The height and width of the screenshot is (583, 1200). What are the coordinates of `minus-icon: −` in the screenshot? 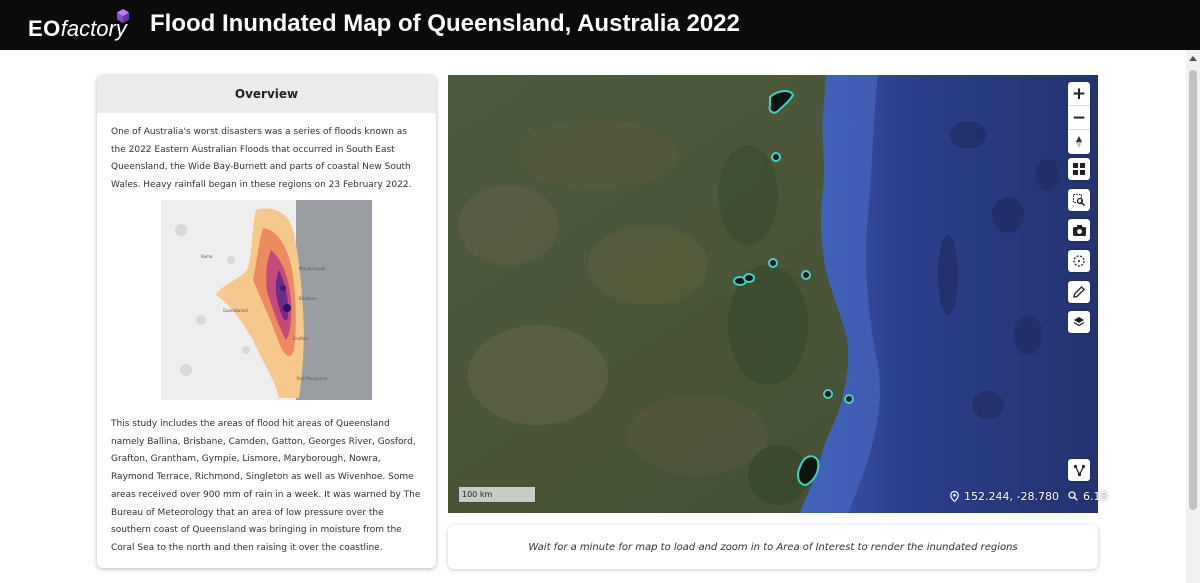 It's located at (1079, 117).